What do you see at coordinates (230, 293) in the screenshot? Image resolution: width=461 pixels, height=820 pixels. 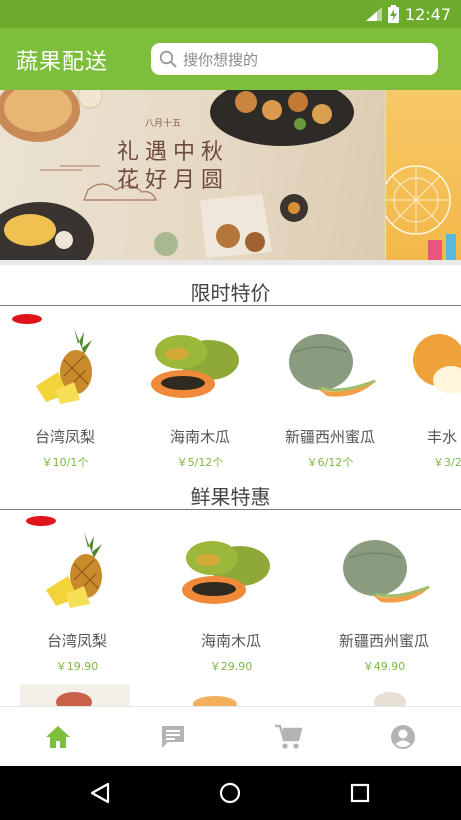 I see `flash-sale-title: 限时特价` at bounding box center [230, 293].